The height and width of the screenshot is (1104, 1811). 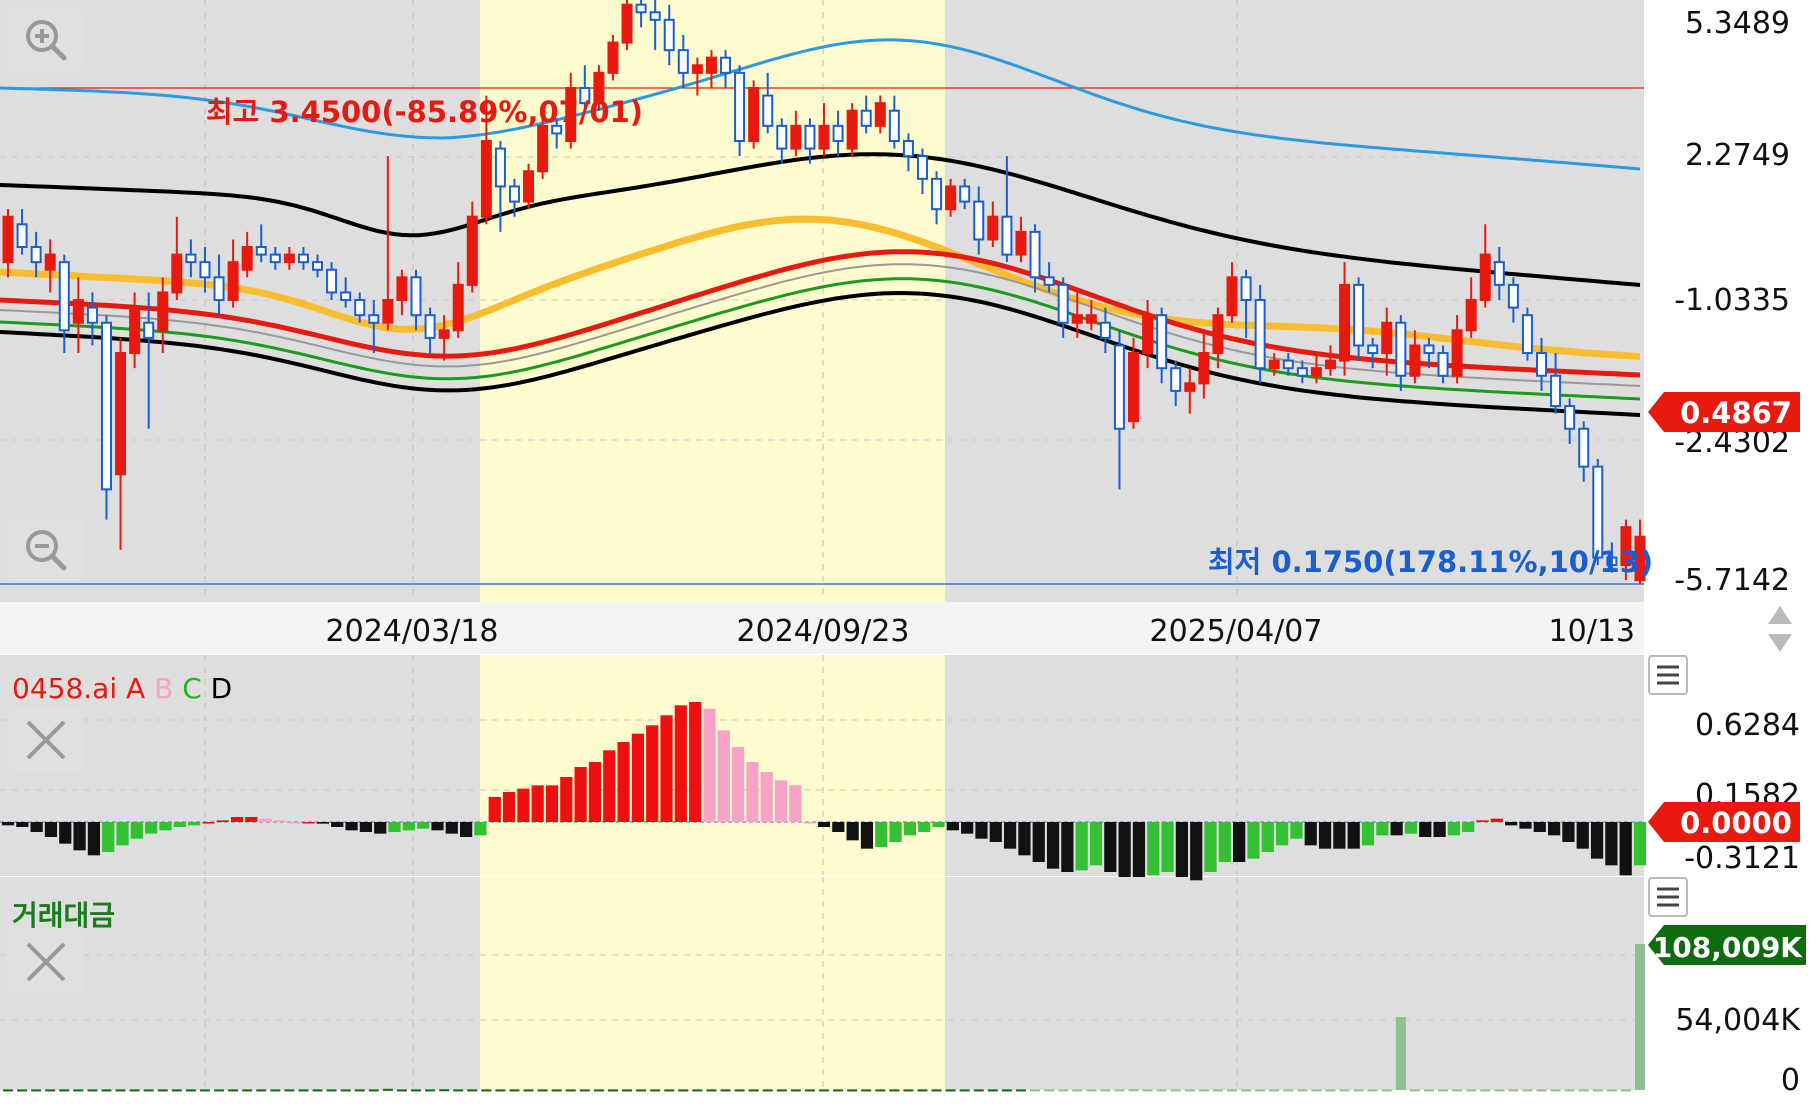 I want to click on x-axis-label: 10/13, so click(x=1592, y=631).